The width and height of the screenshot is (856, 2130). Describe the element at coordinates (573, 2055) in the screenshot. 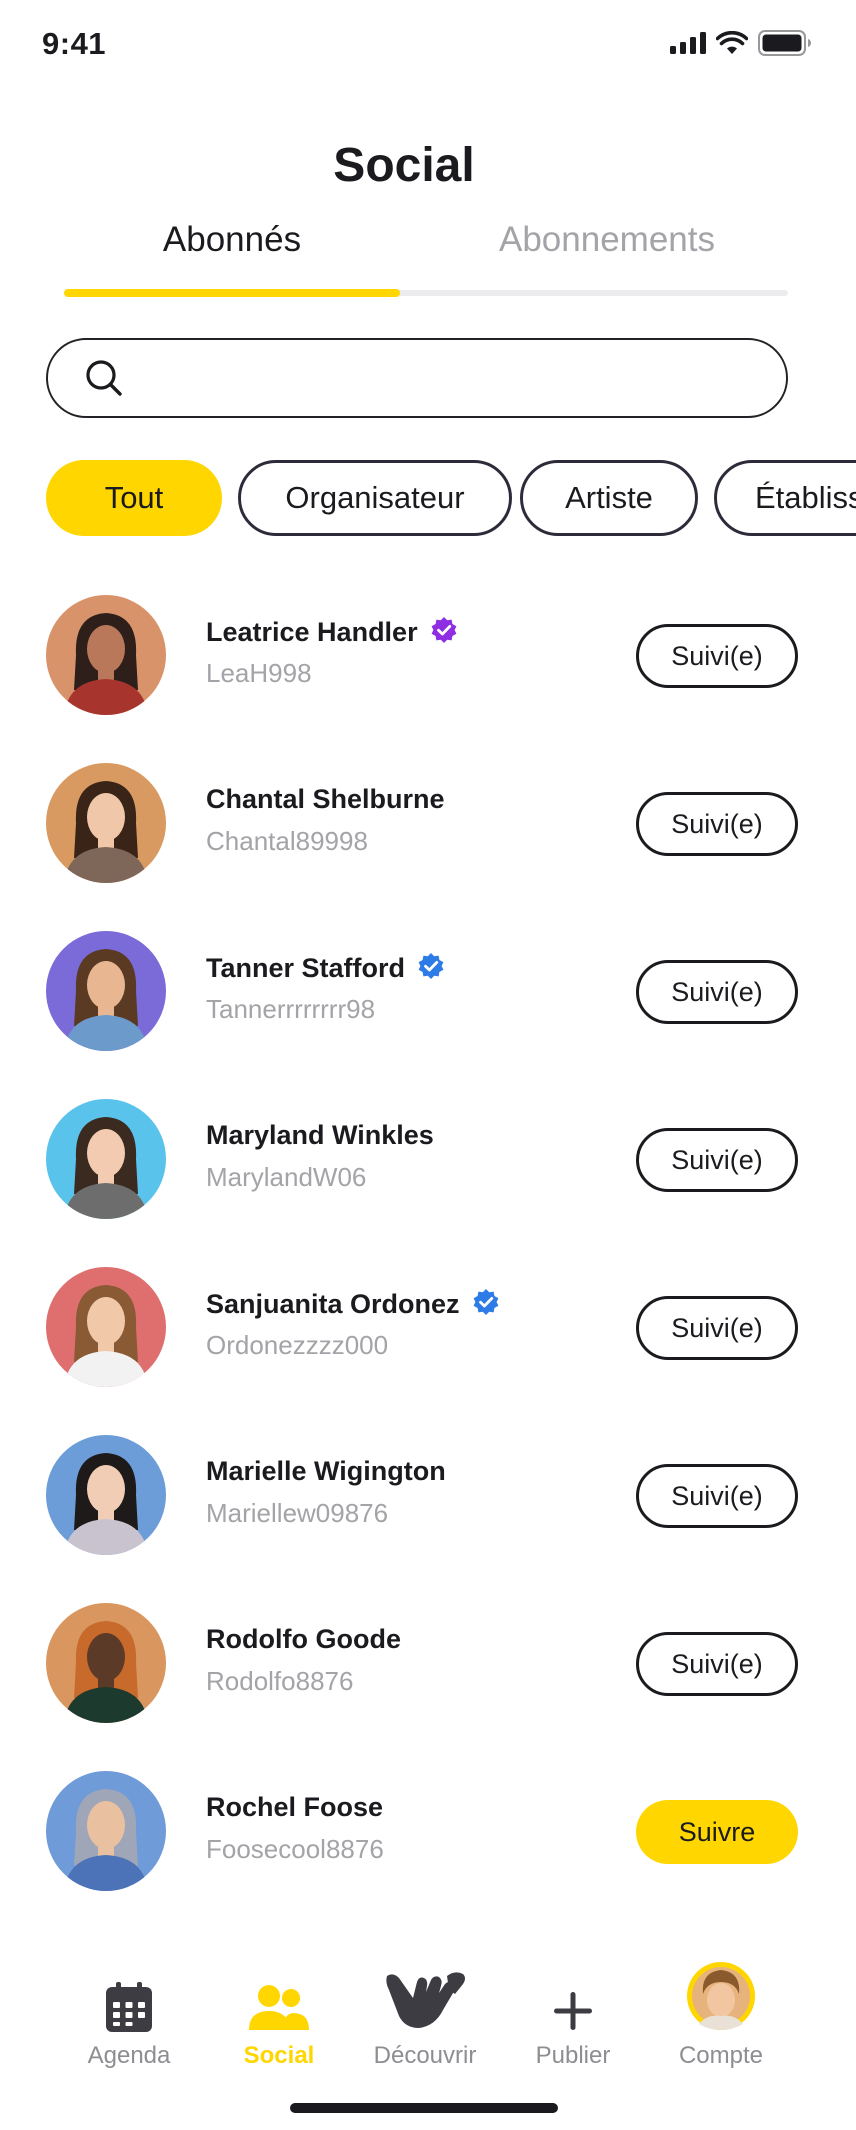

I see `nav-label-publier: Publier` at that location.